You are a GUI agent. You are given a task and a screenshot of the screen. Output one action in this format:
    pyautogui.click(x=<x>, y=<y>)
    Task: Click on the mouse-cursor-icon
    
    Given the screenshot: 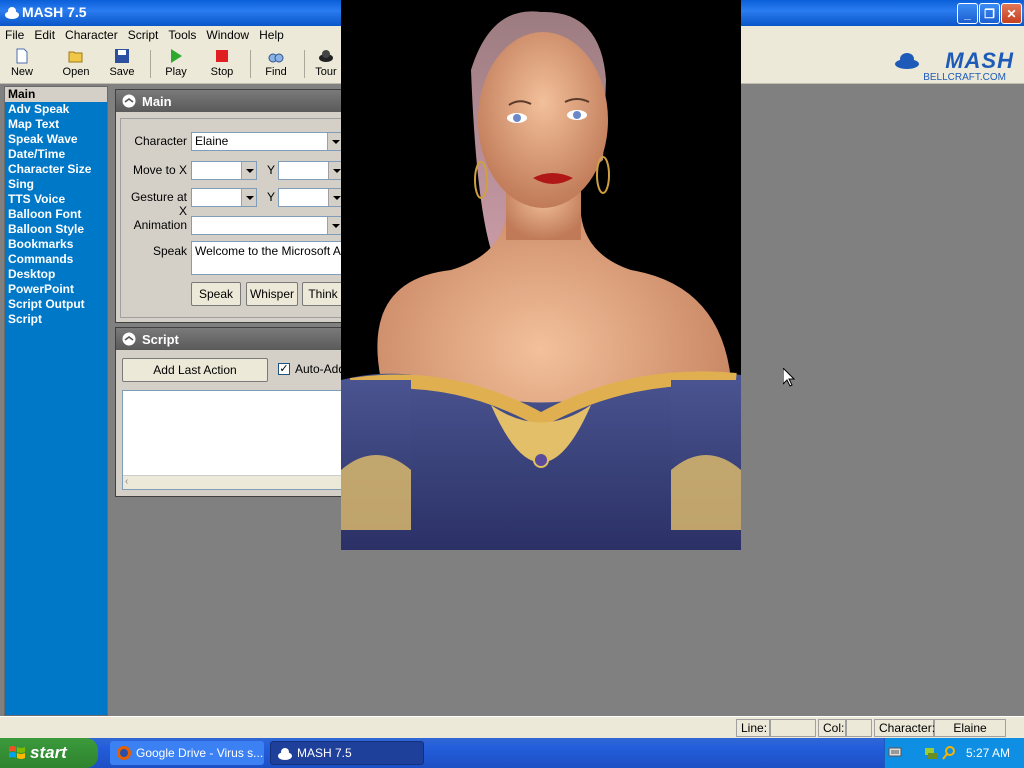 What is the action you would take?
    pyautogui.click(x=789, y=377)
    